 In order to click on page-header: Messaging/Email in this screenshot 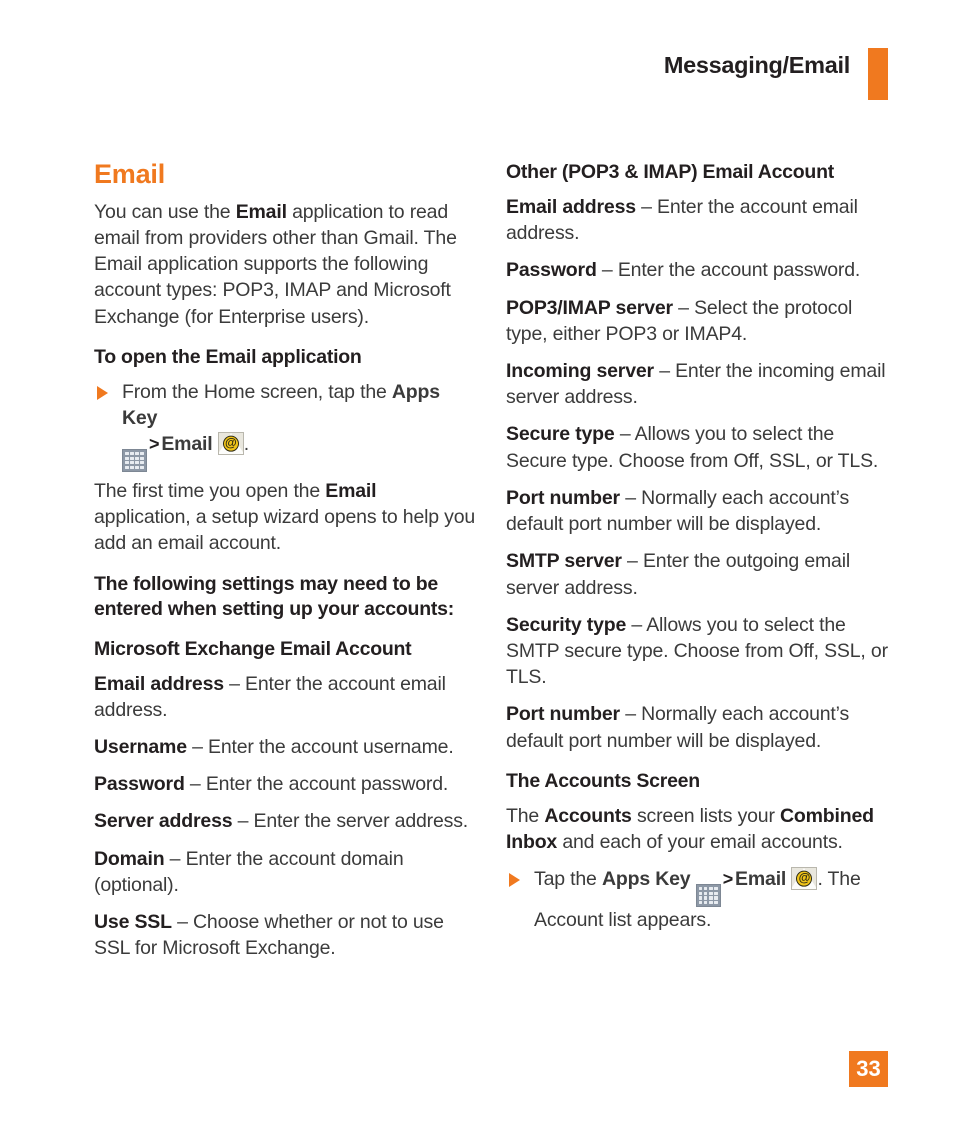, I will do `click(477, 74)`.